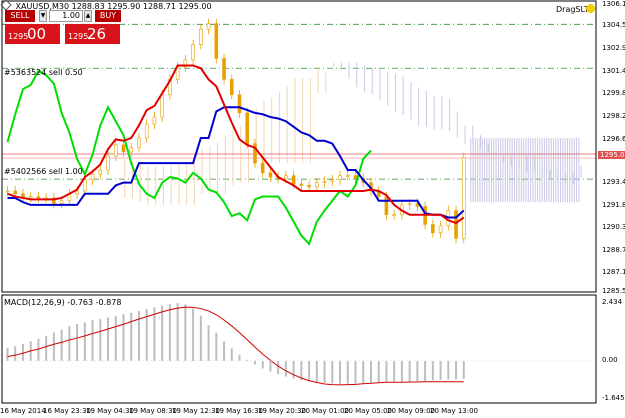 This screenshot has width=625, height=418. What do you see at coordinates (110, 411) in the screenshot?
I see `time-label: 19 May 04:30` at bounding box center [110, 411].